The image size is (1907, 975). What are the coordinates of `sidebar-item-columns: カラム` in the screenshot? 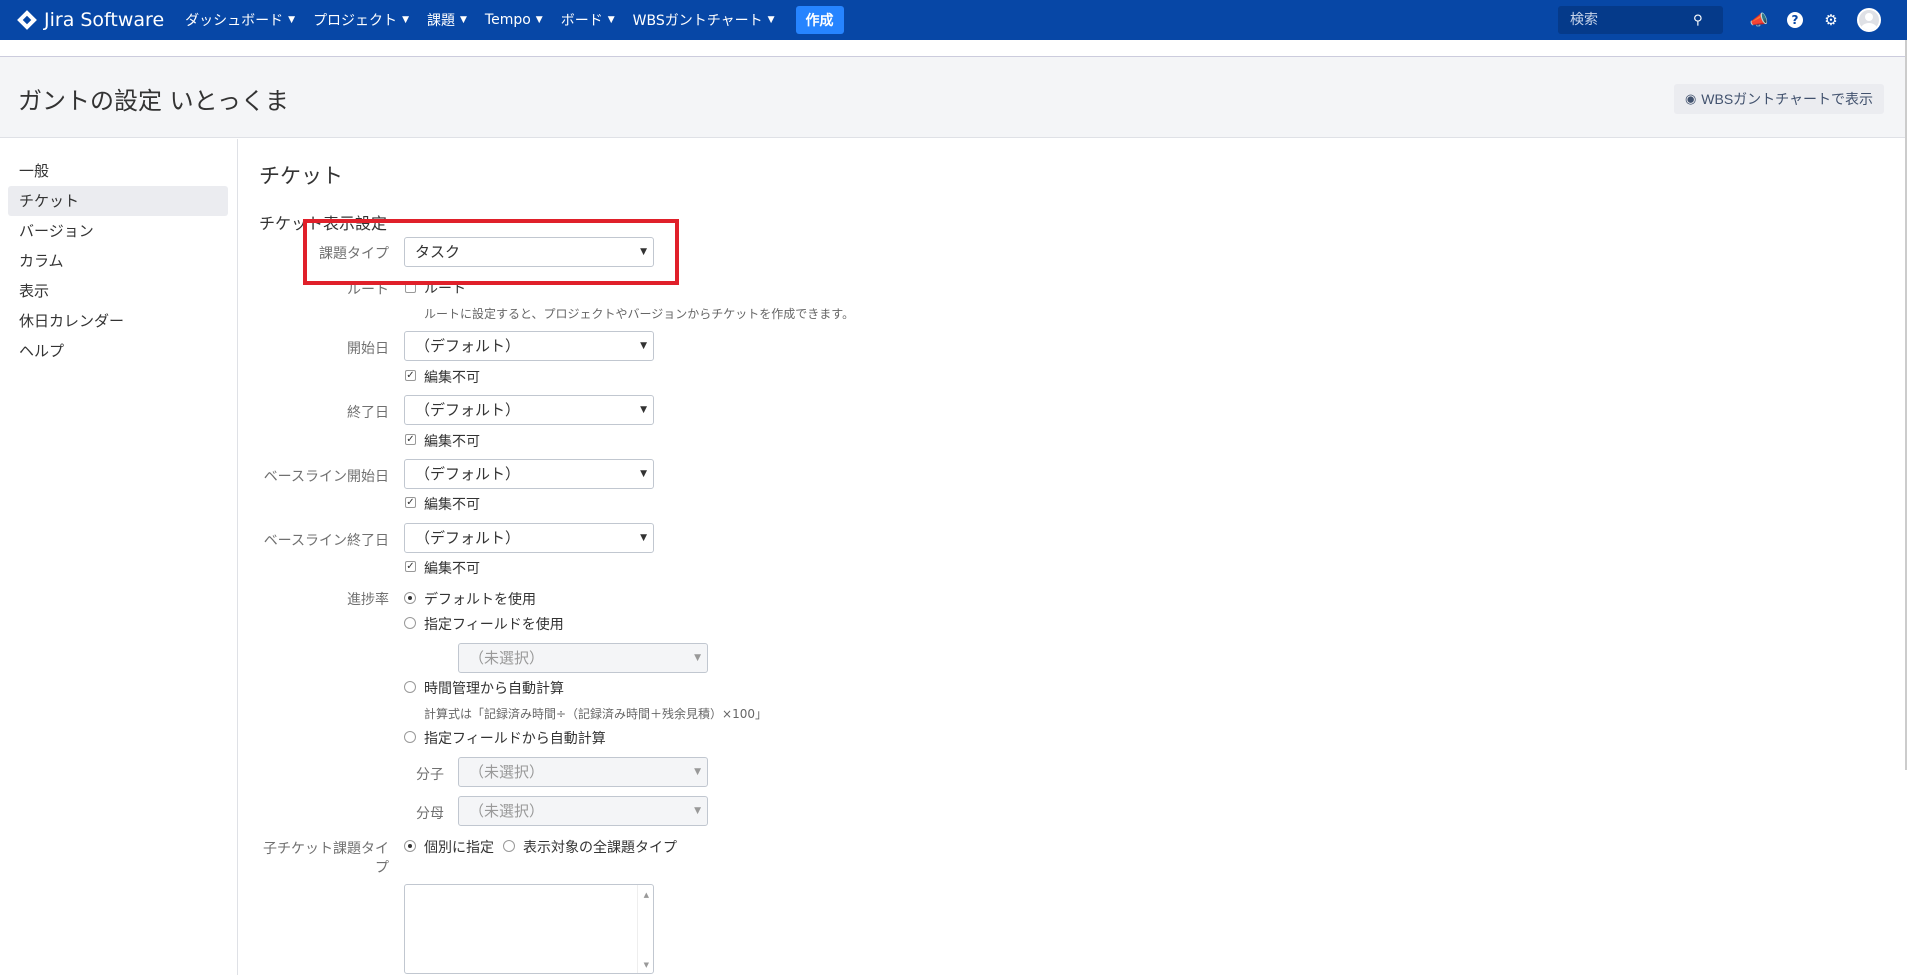 It's located at (118, 261).